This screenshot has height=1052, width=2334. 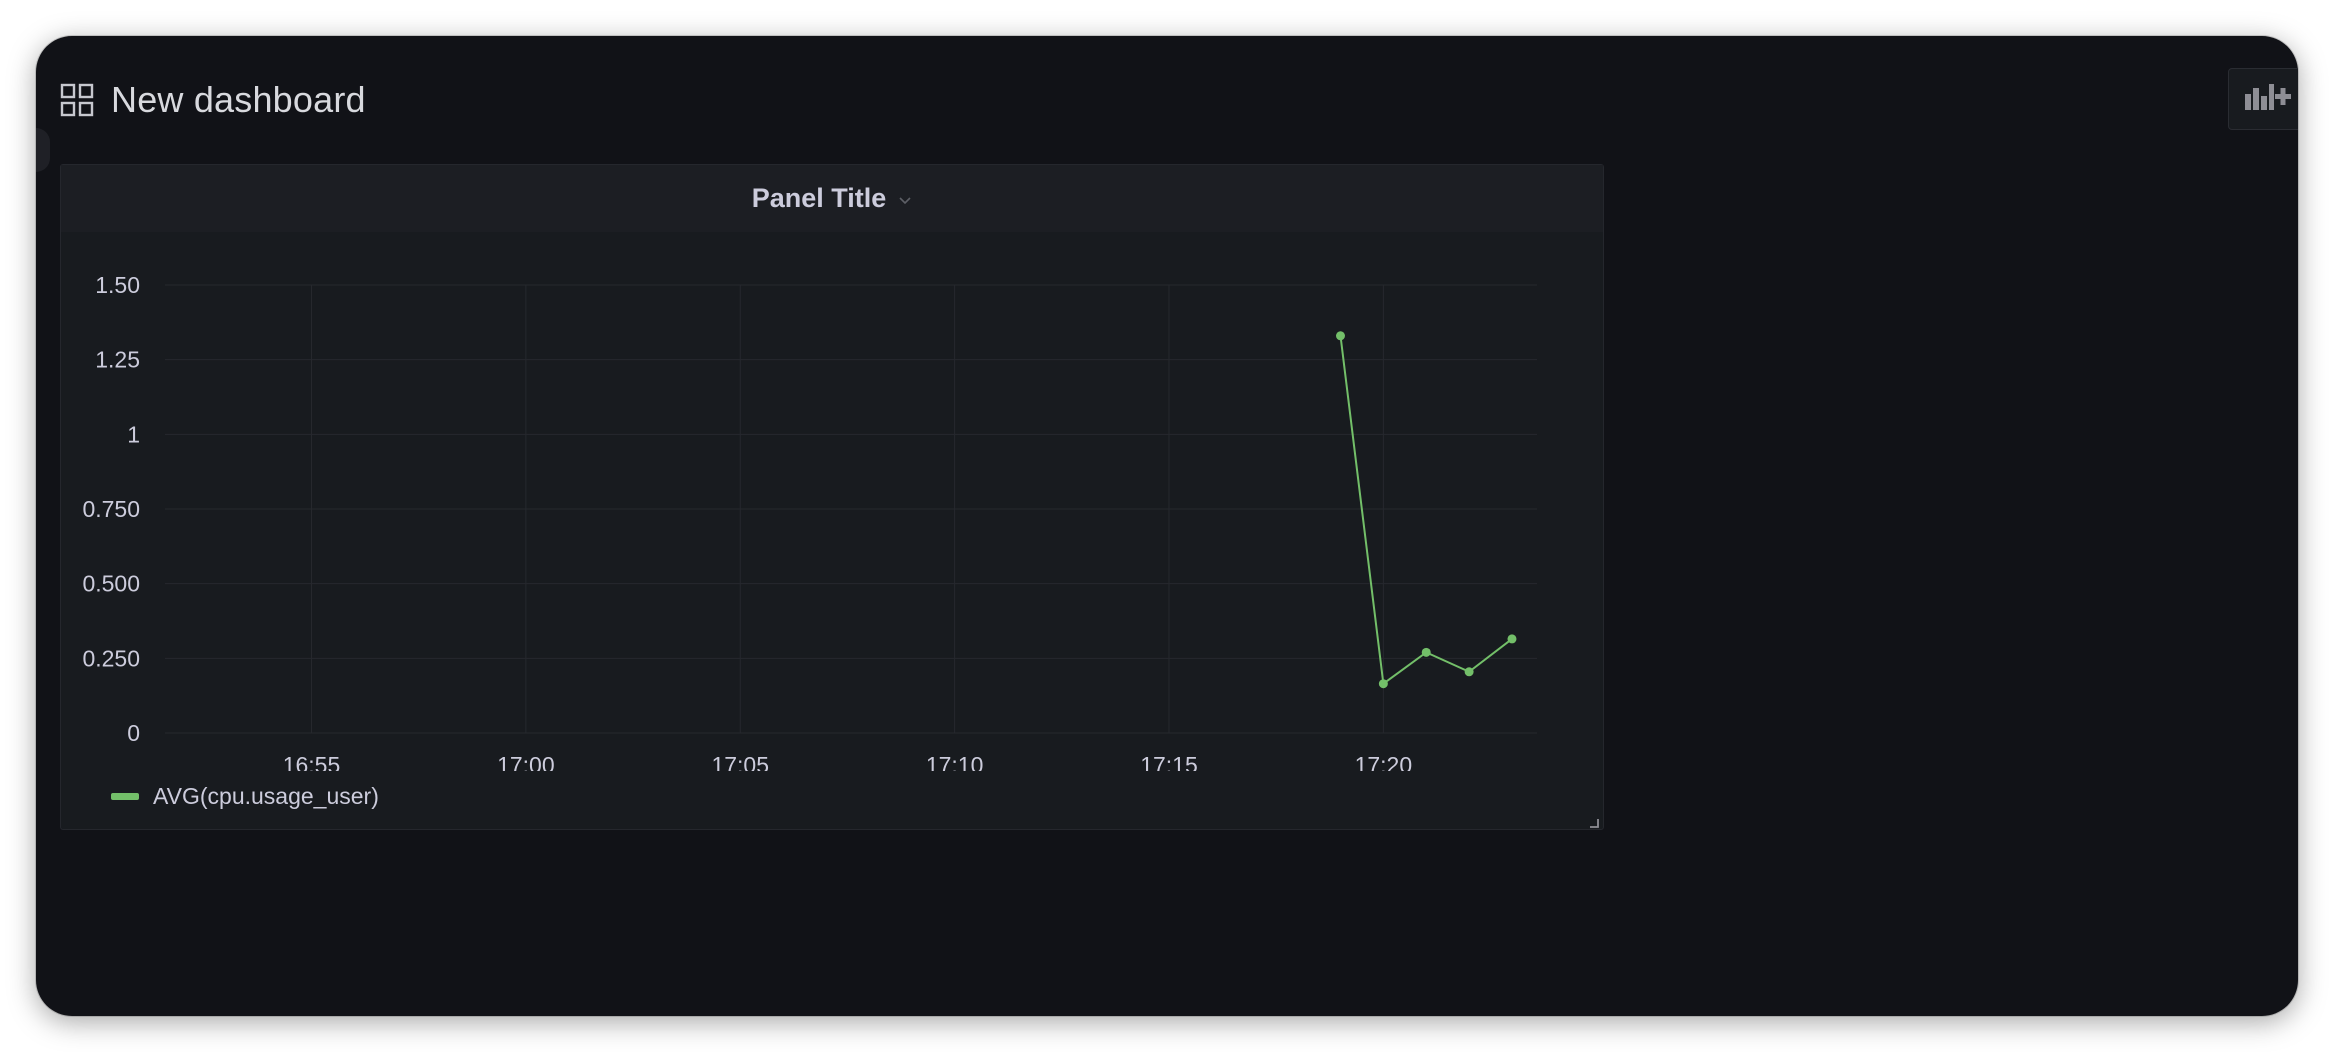 I want to click on resize-handle-icon, so click(x=1594, y=821).